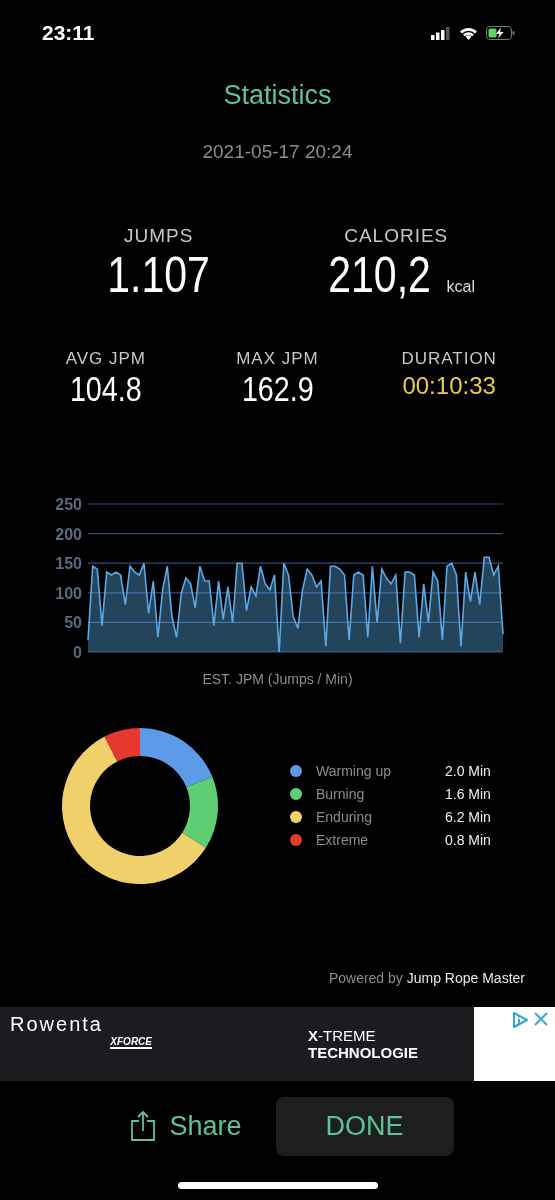  What do you see at coordinates (363, 1052) in the screenshot?
I see `ad-tagline: TECHNOLOGIE` at bounding box center [363, 1052].